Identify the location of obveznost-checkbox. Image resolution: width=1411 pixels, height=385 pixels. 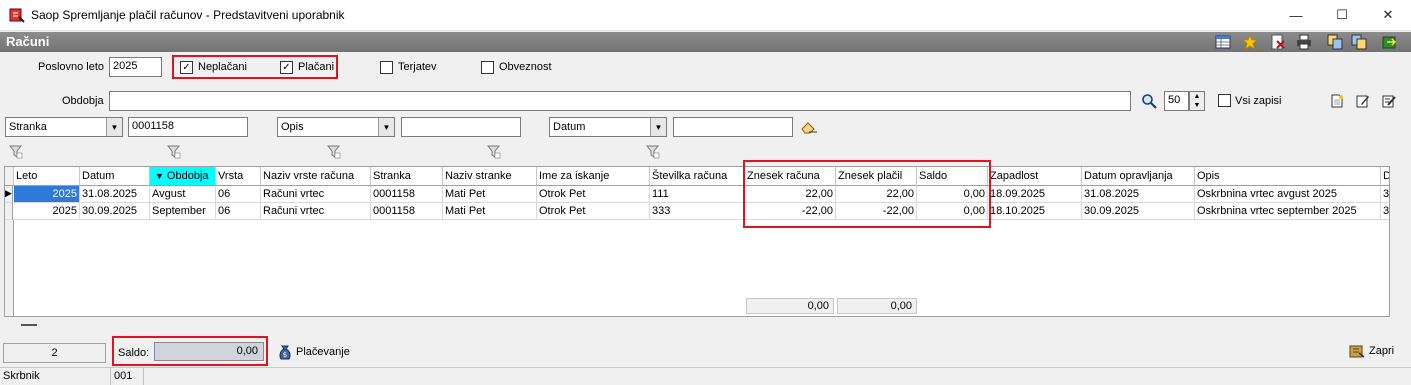
(487, 67).